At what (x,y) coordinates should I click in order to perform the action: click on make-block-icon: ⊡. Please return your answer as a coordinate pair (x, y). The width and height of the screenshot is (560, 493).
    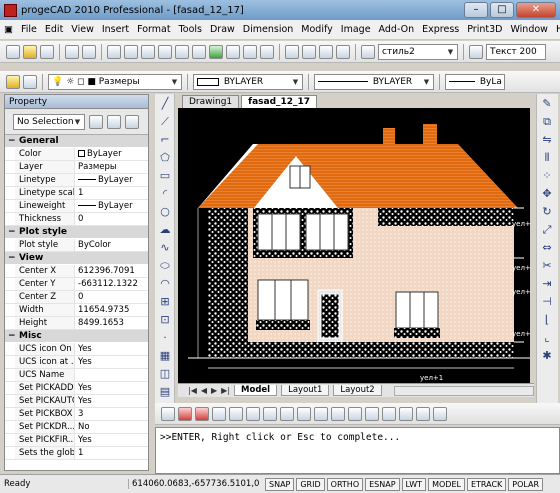
    Looking at the image, I should click on (165, 320).